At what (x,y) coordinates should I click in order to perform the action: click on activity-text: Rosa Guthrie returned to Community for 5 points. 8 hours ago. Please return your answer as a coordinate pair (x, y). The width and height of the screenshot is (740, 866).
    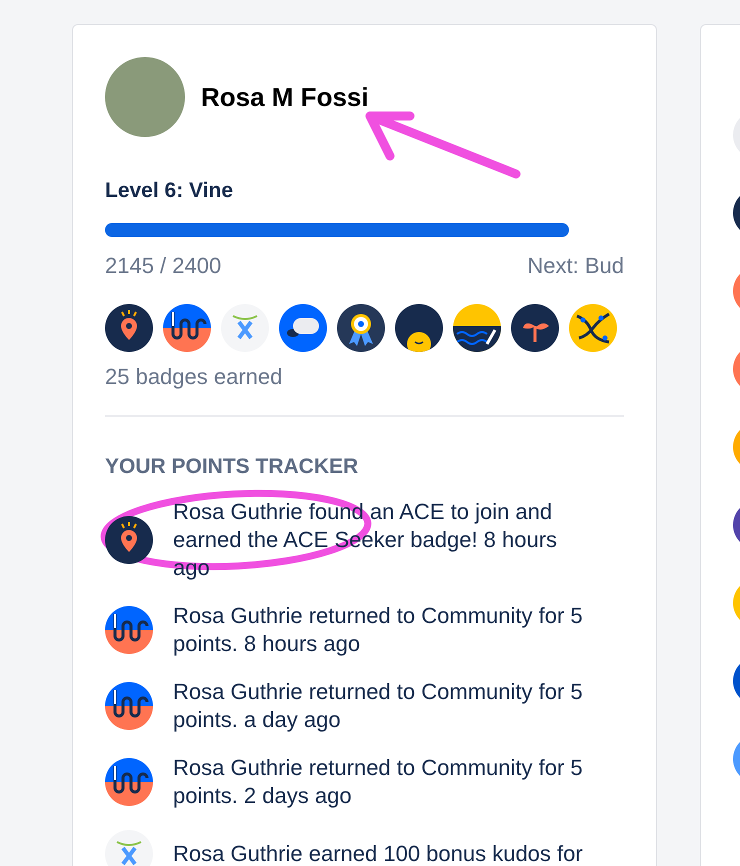
    Looking at the image, I should click on (378, 630).